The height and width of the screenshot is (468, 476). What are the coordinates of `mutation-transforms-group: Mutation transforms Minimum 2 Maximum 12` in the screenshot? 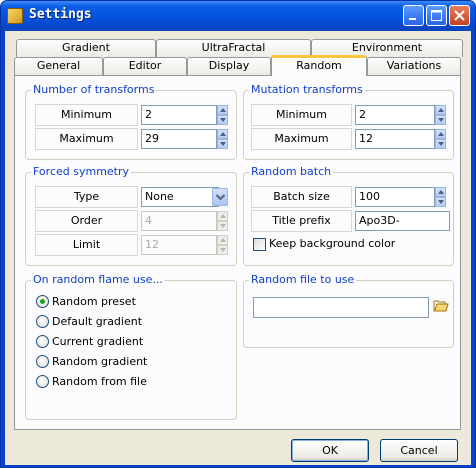 It's located at (348, 121).